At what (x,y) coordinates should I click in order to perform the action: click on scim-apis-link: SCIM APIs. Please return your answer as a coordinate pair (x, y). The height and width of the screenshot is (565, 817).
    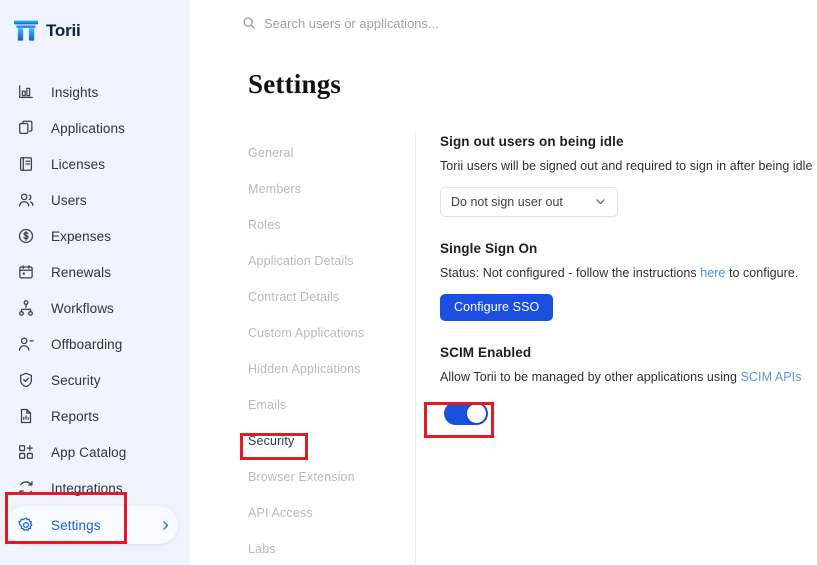
    Looking at the image, I should click on (771, 377).